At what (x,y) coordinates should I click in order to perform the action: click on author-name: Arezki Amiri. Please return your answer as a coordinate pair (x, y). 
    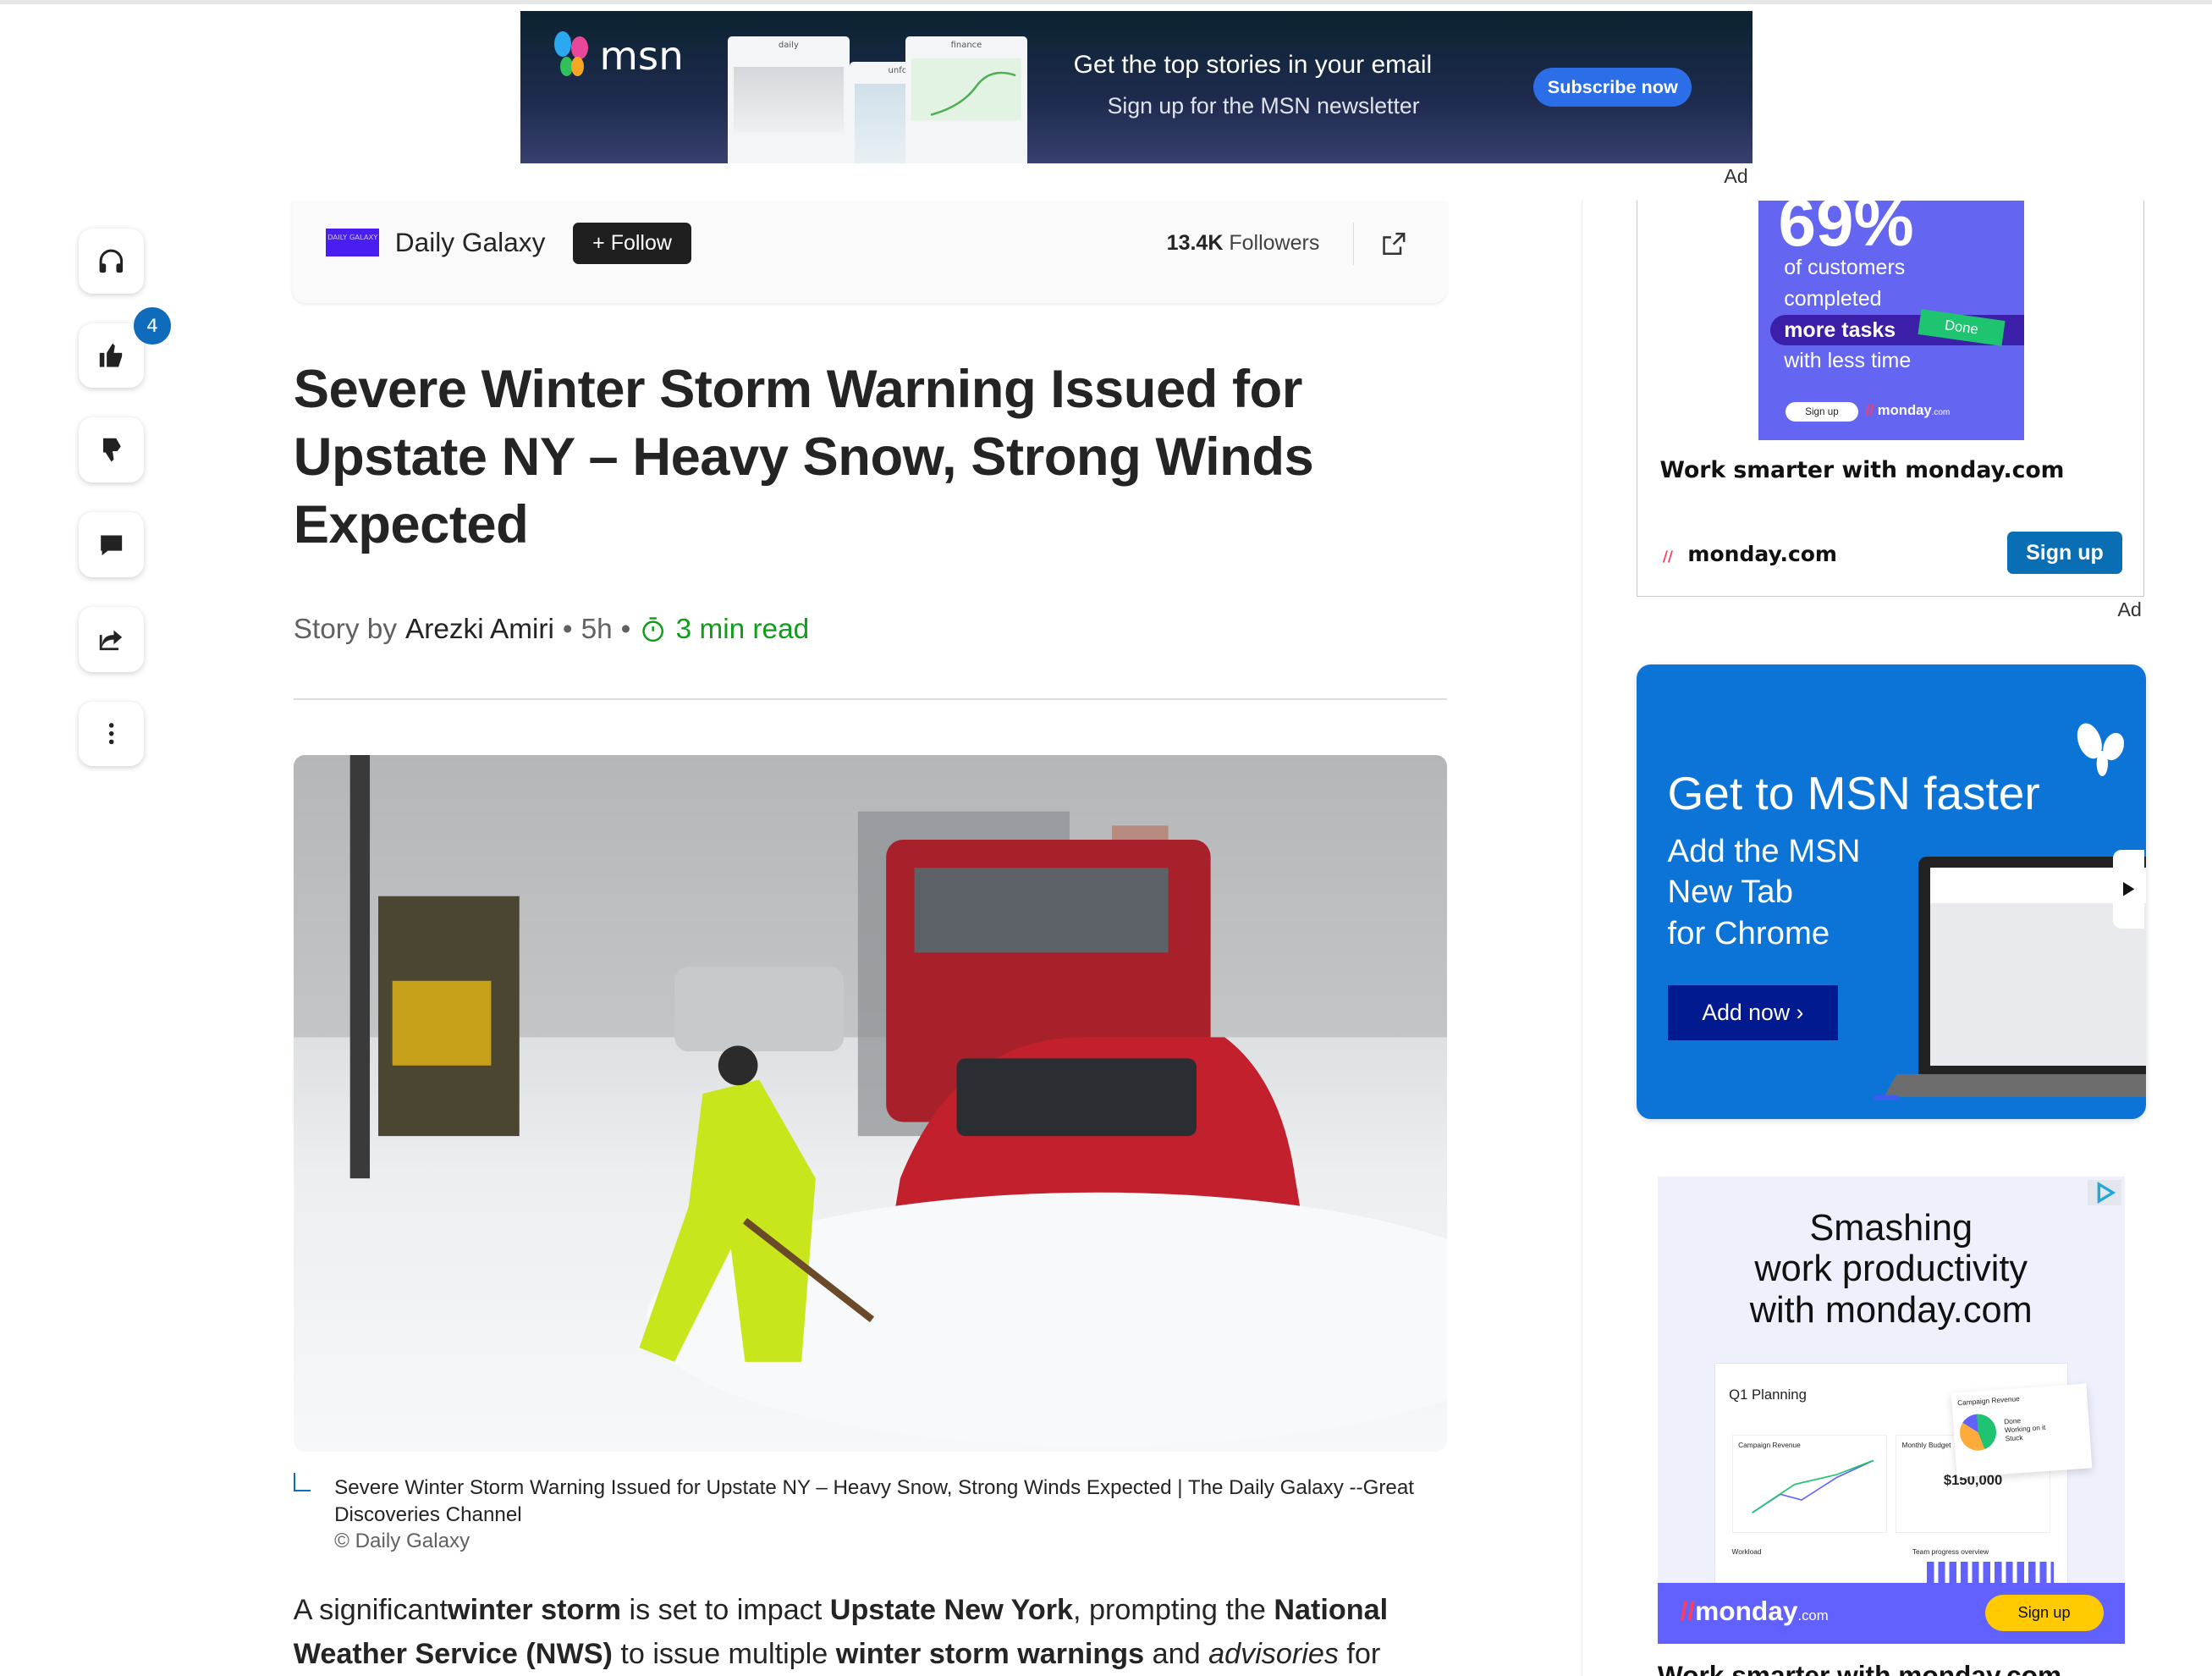
    Looking at the image, I should click on (479, 630).